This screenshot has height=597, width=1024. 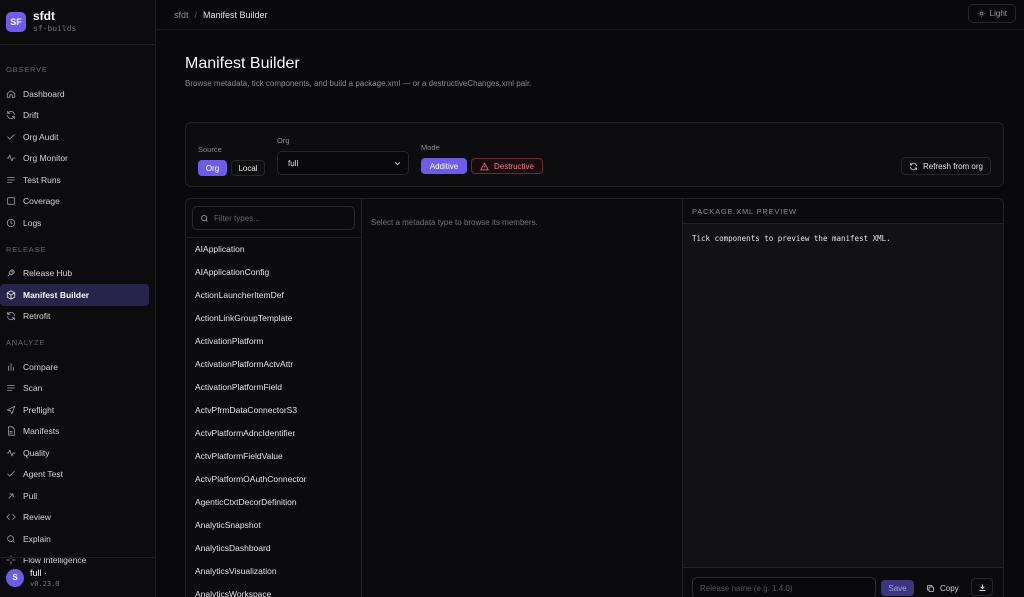 What do you see at coordinates (31, 115) in the screenshot?
I see `sidebar-item-label: Drift` at bounding box center [31, 115].